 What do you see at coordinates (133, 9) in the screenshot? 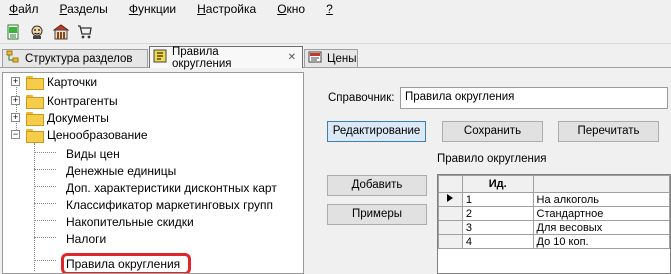
I see `menu-functions-accel: Ф` at bounding box center [133, 9].